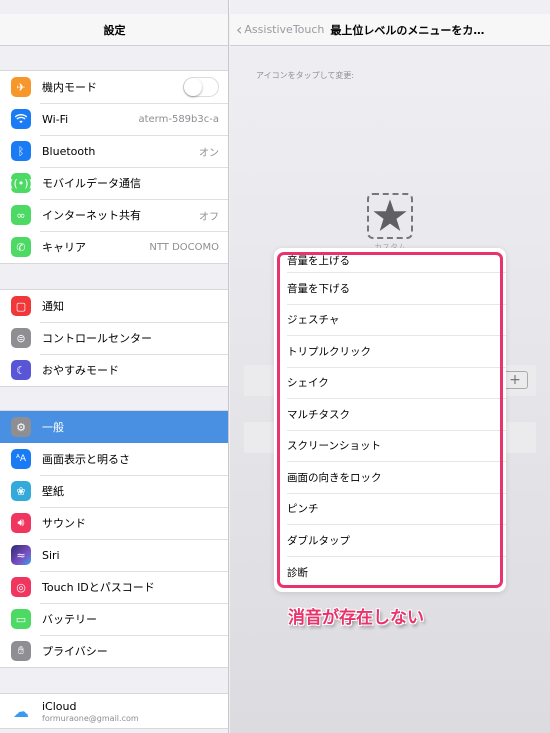 The image size is (550, 733). What do you see at coordinates (21, 619) in the screenshot?
I see `battery-setting-icon: ▭` at bounding box center [21, 619].